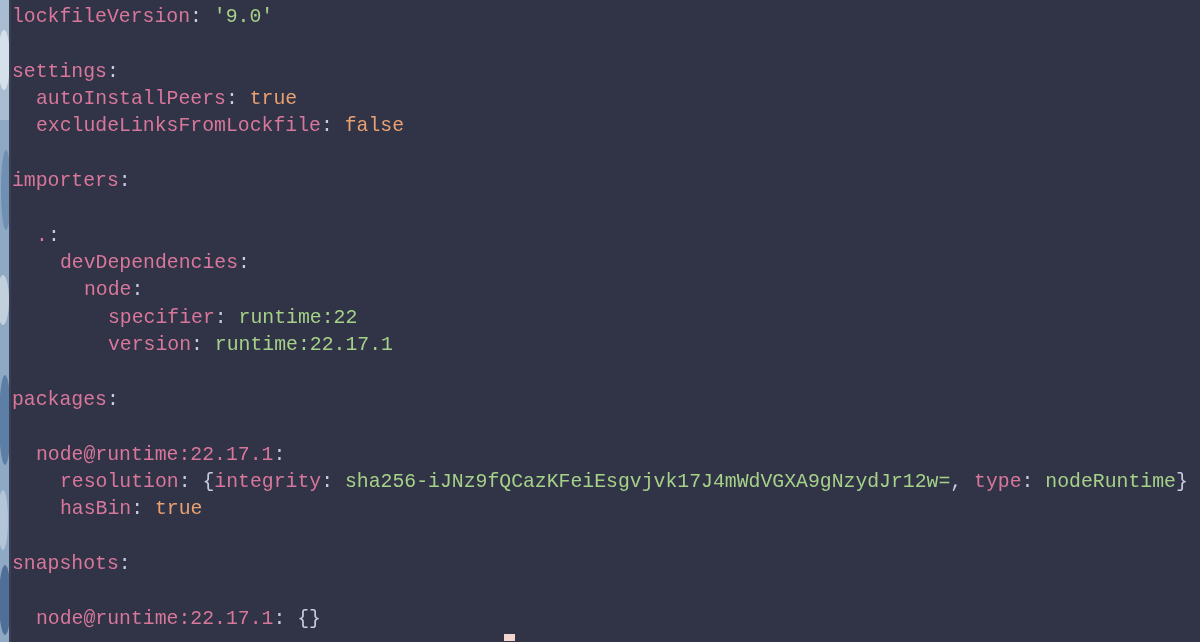  What do you see at coordinates (119, 482) in the screenshot?
I see `yaml-key: resolution` at bounding box center [119, 482].